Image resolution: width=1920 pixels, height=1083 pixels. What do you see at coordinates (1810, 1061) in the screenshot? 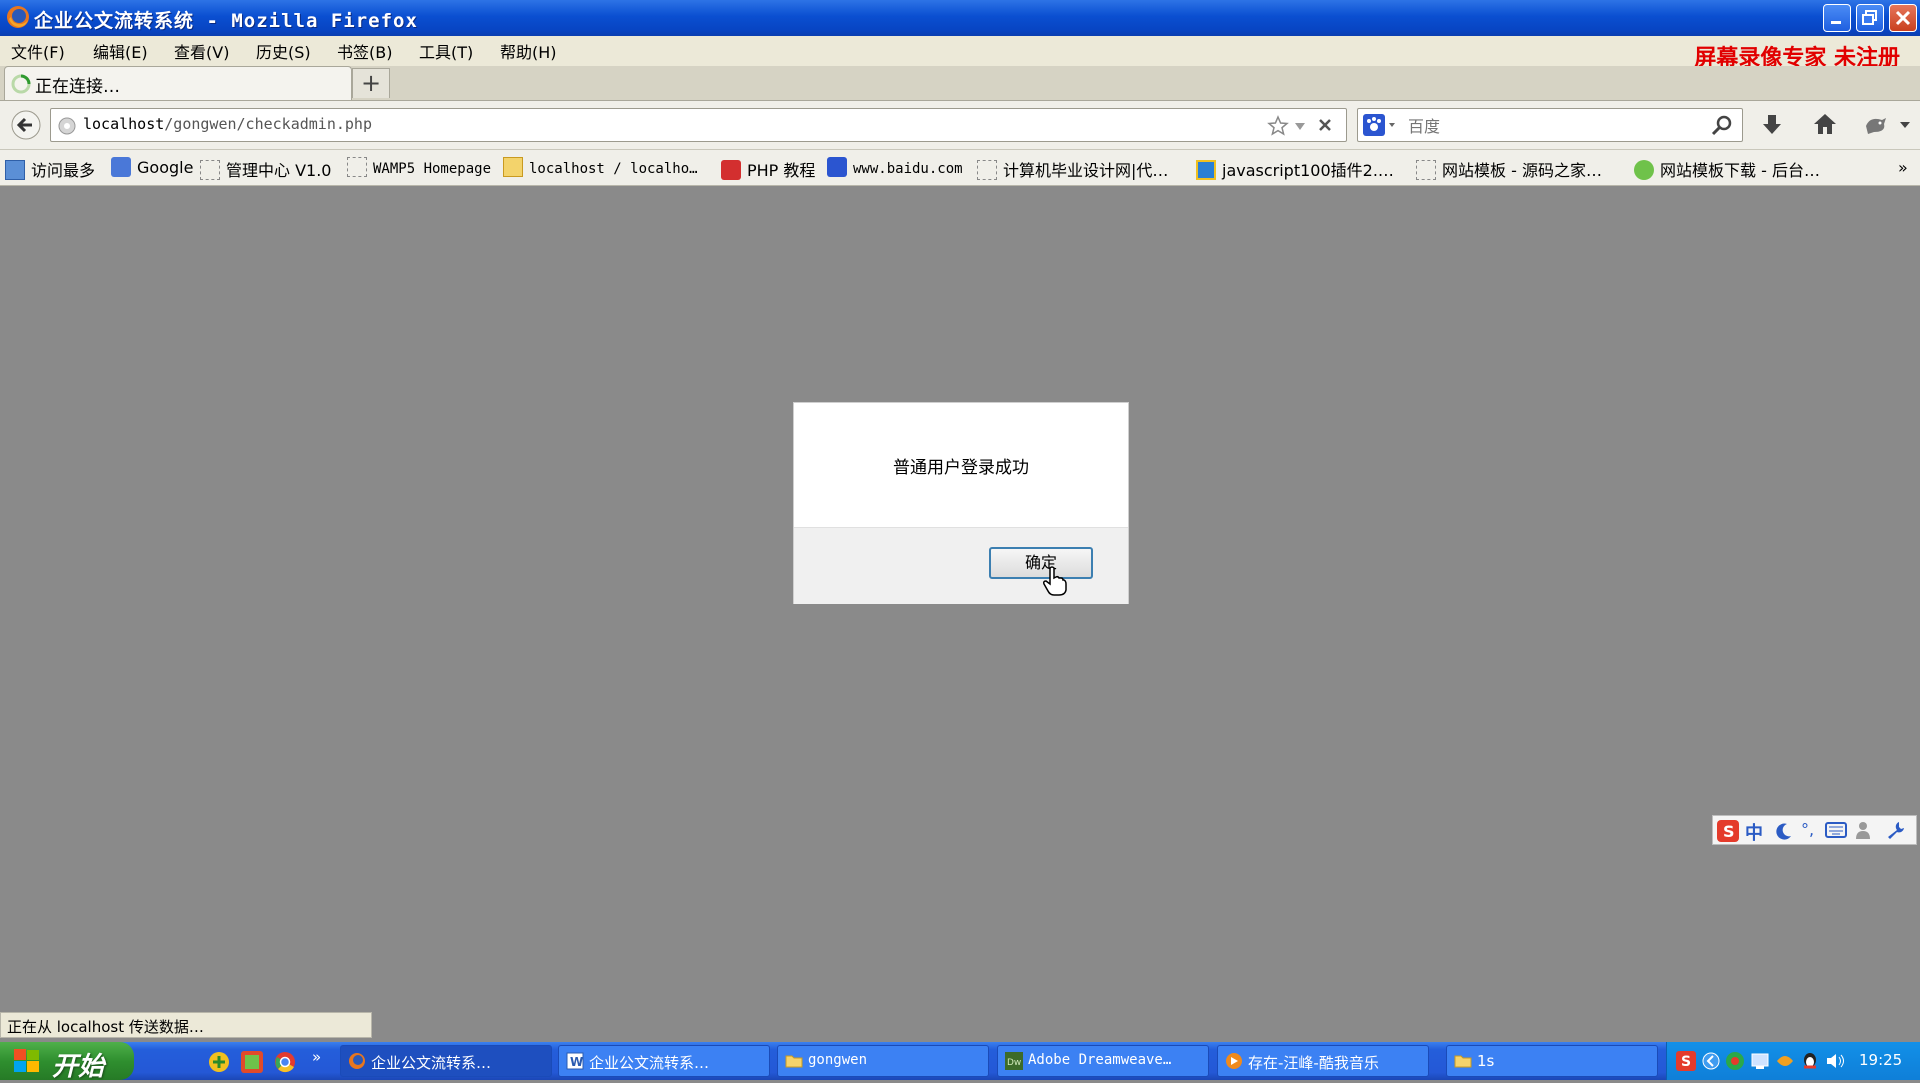
I see `qq-tray-icon` at bounding box center [1810, 1061].